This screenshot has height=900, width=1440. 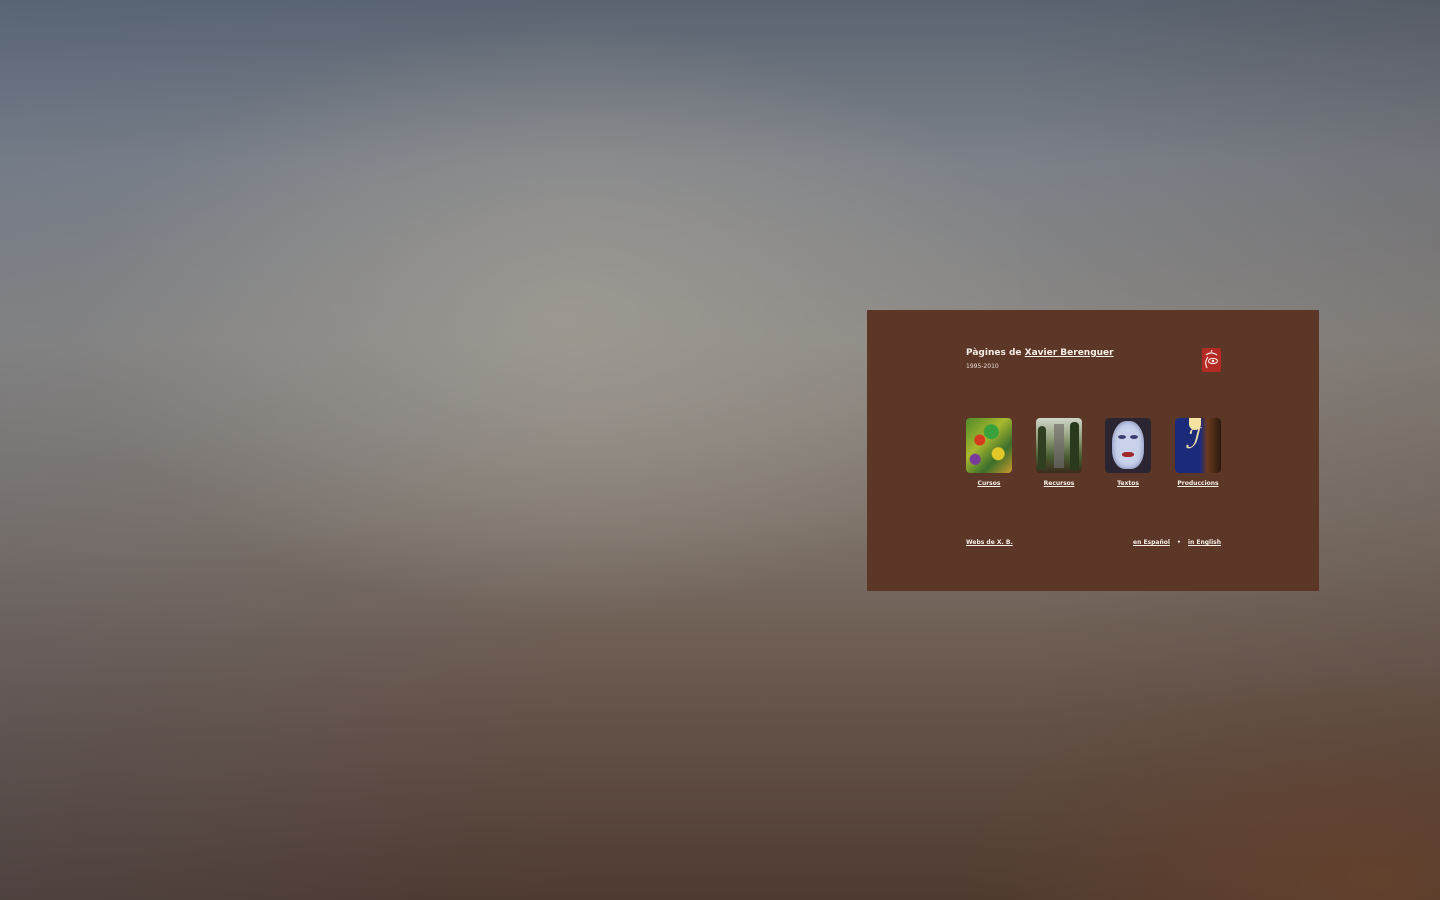 I want to click on title-prefix: Pàgines de, so click(x=994, y=353).